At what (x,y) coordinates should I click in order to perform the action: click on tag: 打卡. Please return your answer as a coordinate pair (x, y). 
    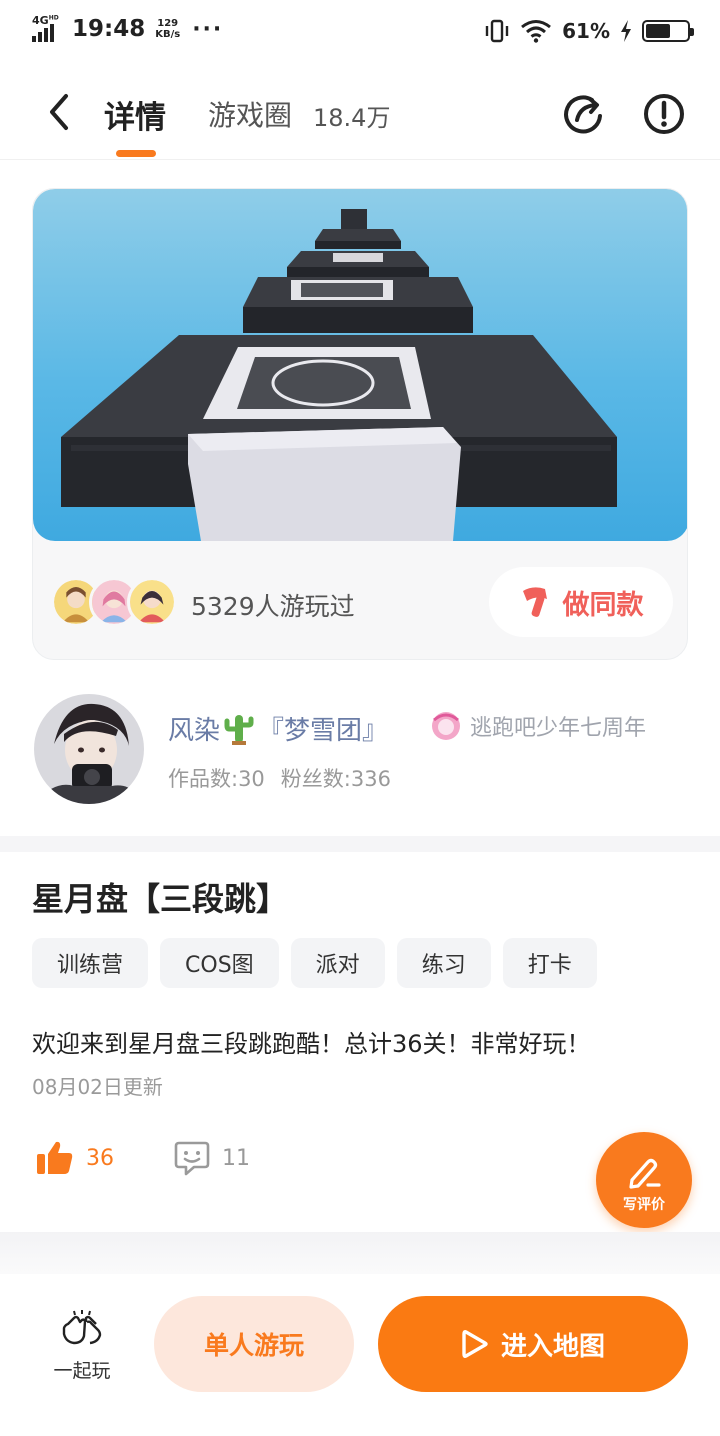
    Looking at the image, I should click on (549, 963).